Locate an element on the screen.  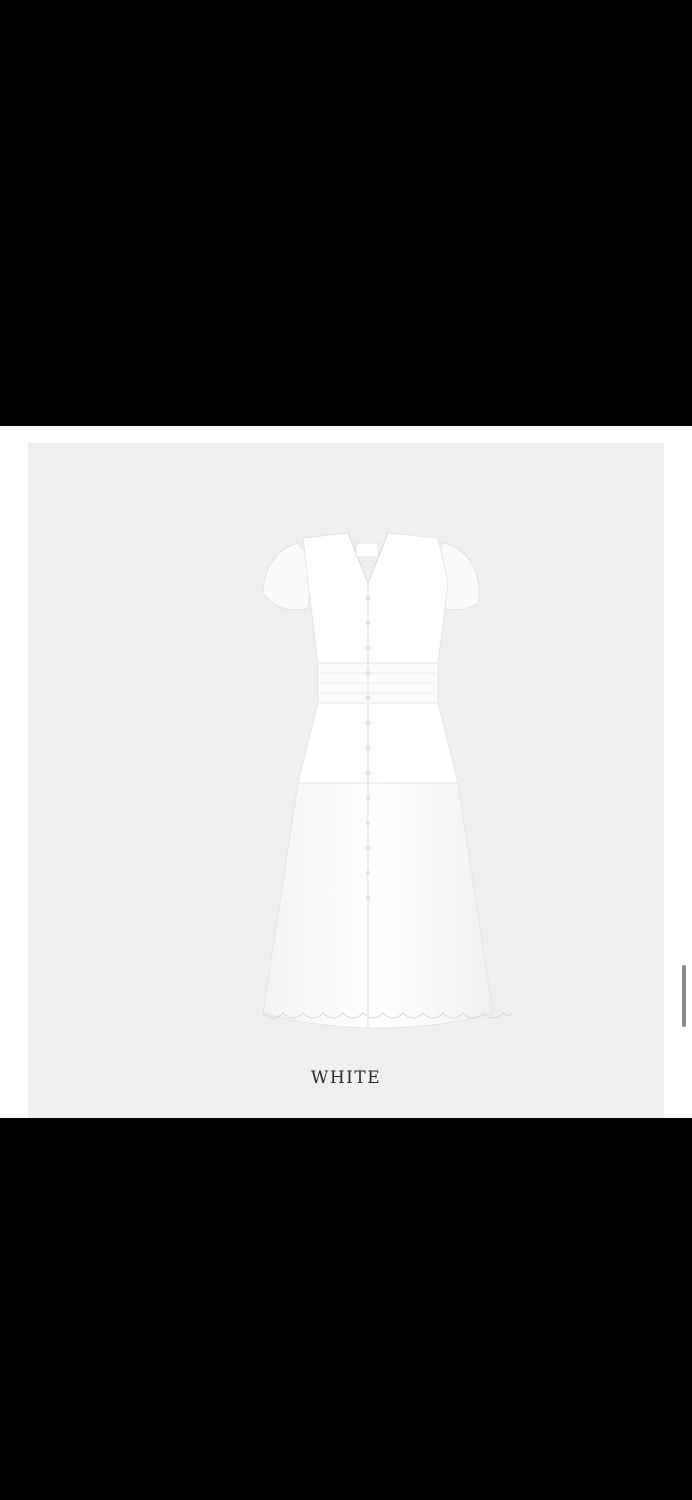
neck-label is located at coordinates (367, 550).